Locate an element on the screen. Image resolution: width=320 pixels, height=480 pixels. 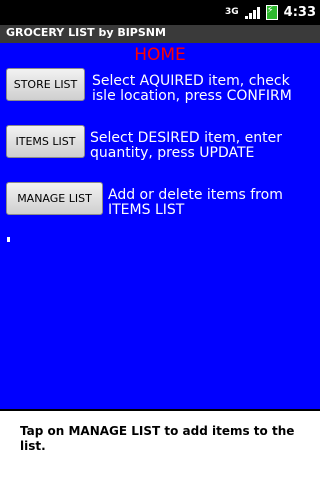
home-heading: HOME is located at coordinates (160, 55).